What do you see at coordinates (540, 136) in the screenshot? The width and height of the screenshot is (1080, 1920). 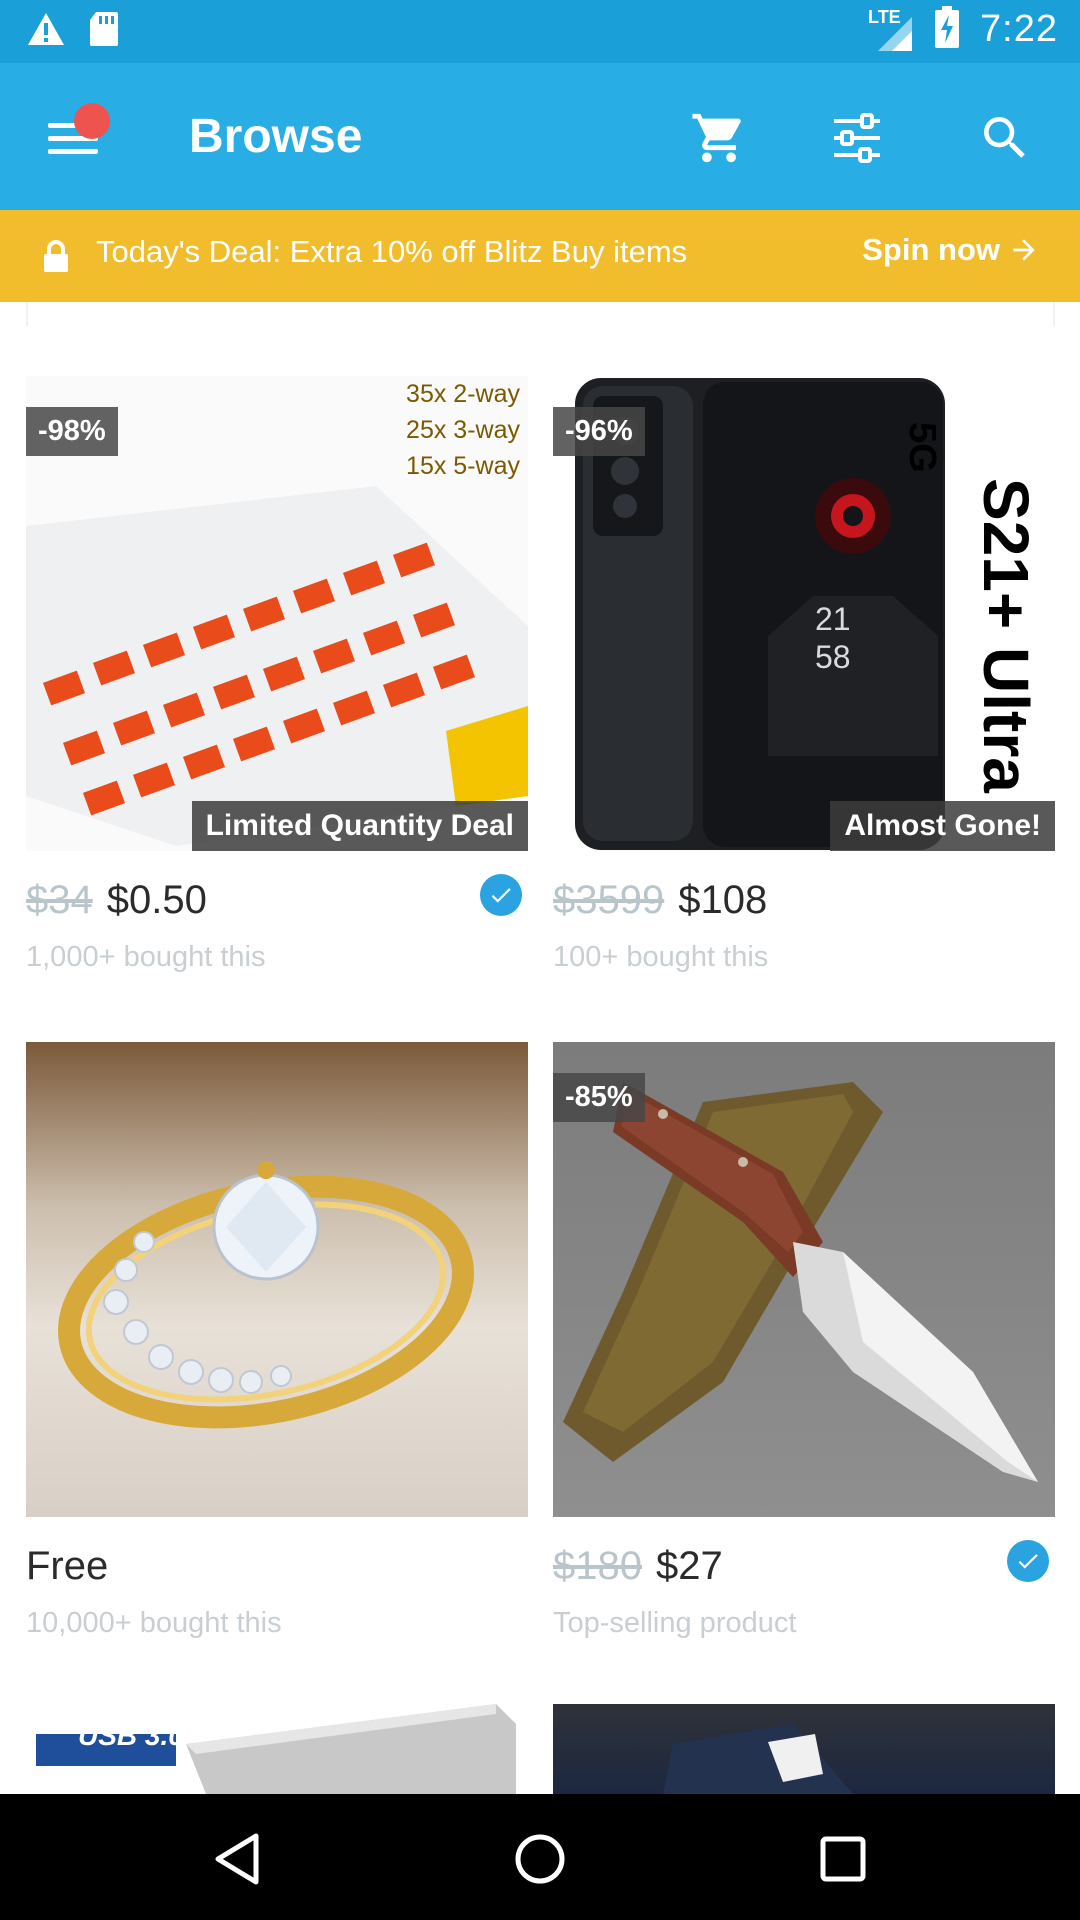 I see `app-bar: Browse` at bounding box center [540, 136].